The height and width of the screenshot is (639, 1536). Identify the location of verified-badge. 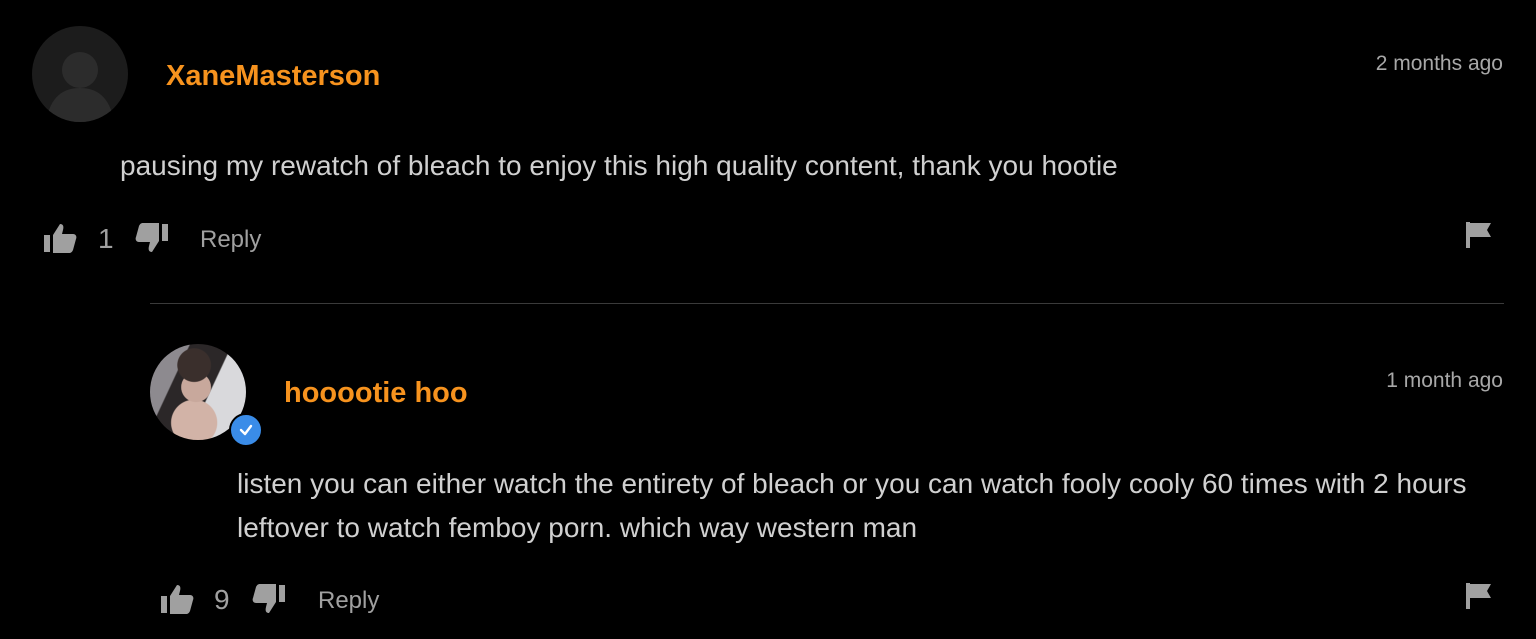
(246, 430).